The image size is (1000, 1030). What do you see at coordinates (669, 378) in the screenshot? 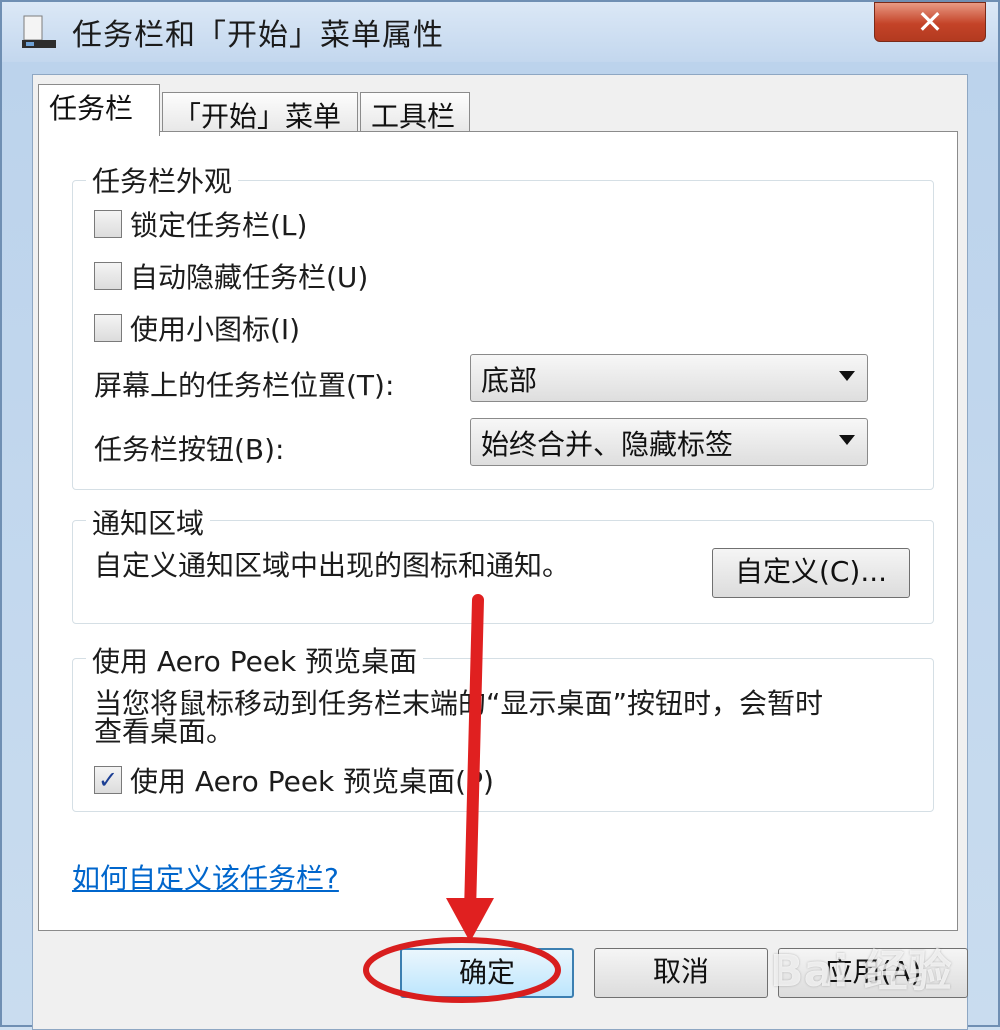
I see `location-select: 底部` at bounding box center [669, 378].